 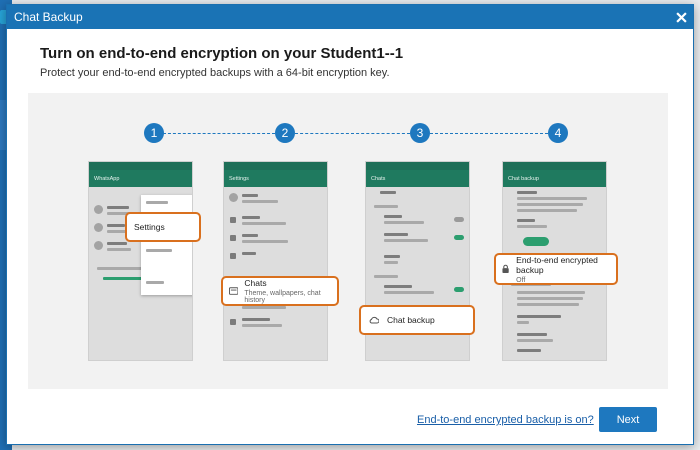 I want to click on chat-icon, so click(x=234, y=291).